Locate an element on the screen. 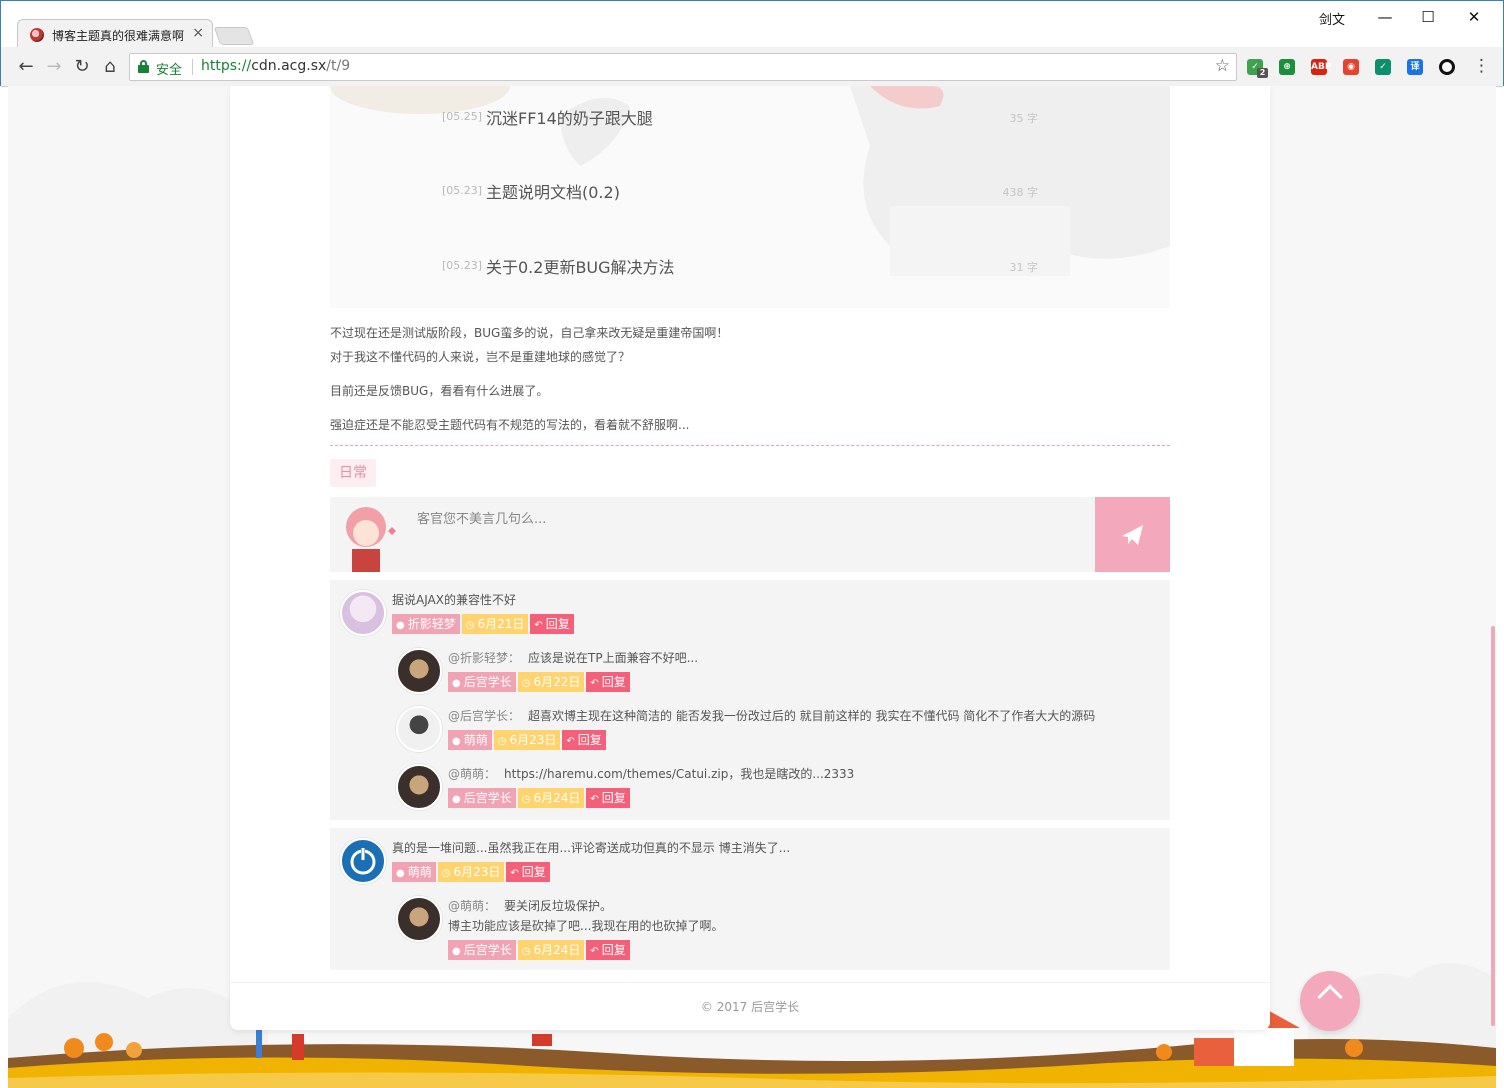 The height and width of the screenshot is (1088, 1504). shield-check-icon: ✓ 2 is located at coordinates (1257, 68).